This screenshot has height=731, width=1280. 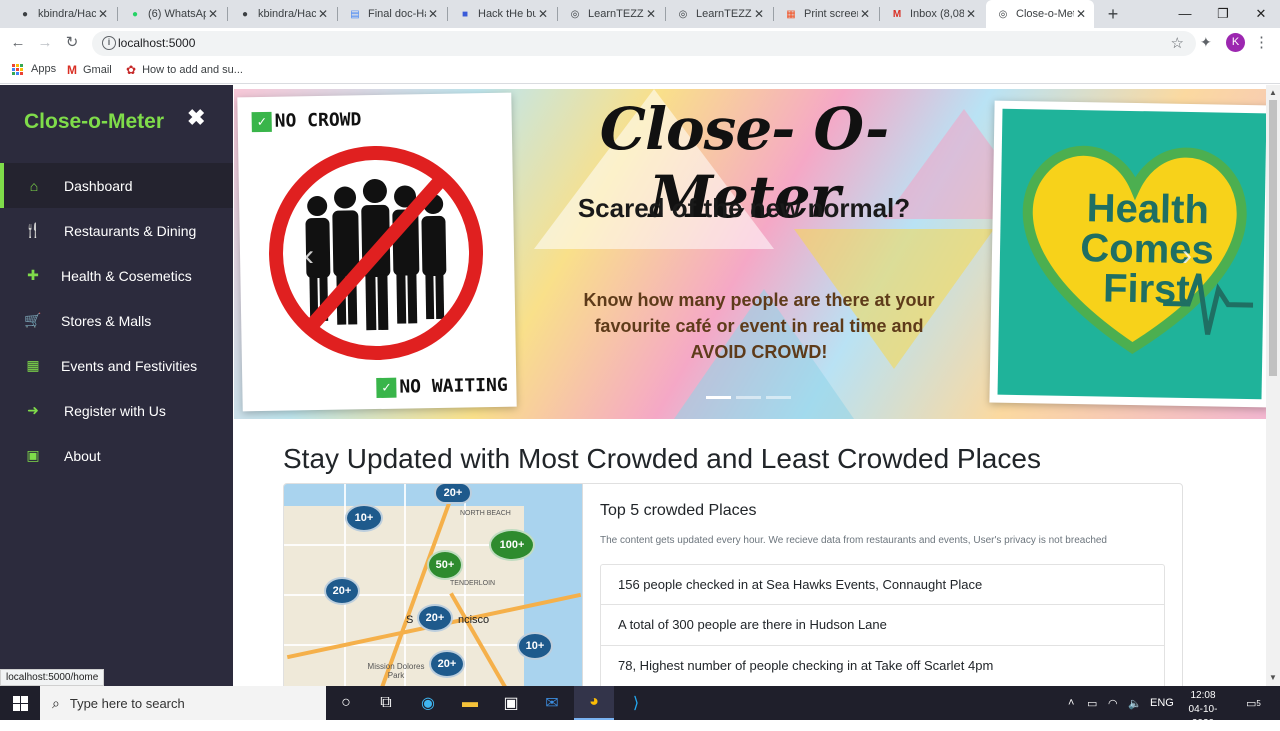 I want to click on sidebar-item-label: Restaurants & Dining, so click(x=130, y=230).